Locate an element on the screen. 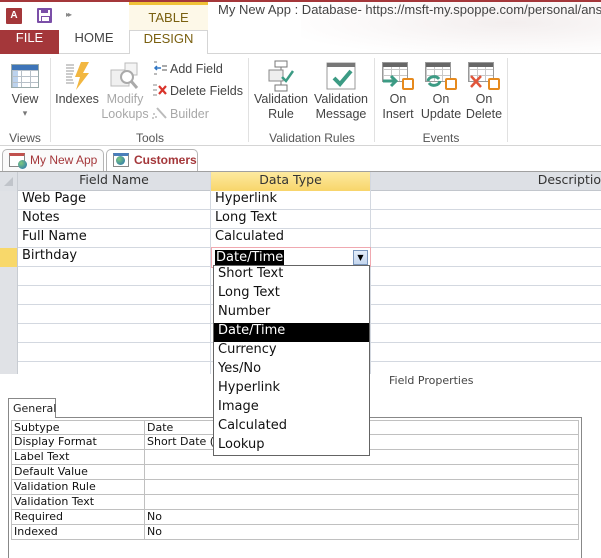 This screenshot has width=601, height=558. property-row: Validation Rule is located at coordinates (295, 487).